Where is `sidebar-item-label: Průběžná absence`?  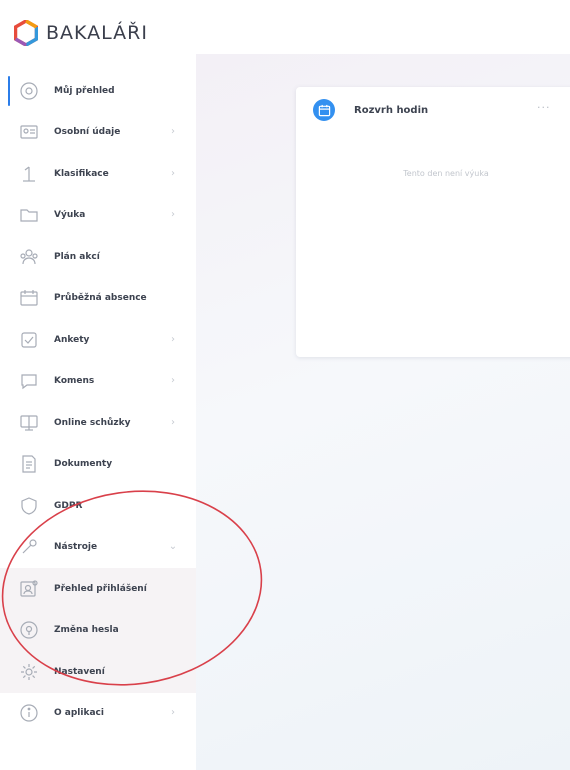 sidebar-item-label: Průběžná absence is located at coordinates (100, 298).